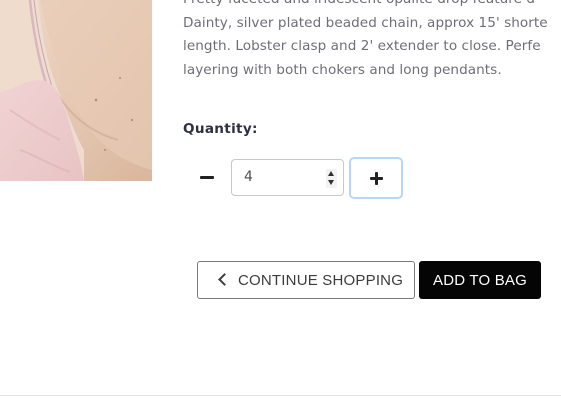 The image size is (561, 419). I want to click on minus-icon, so click(207, 177).